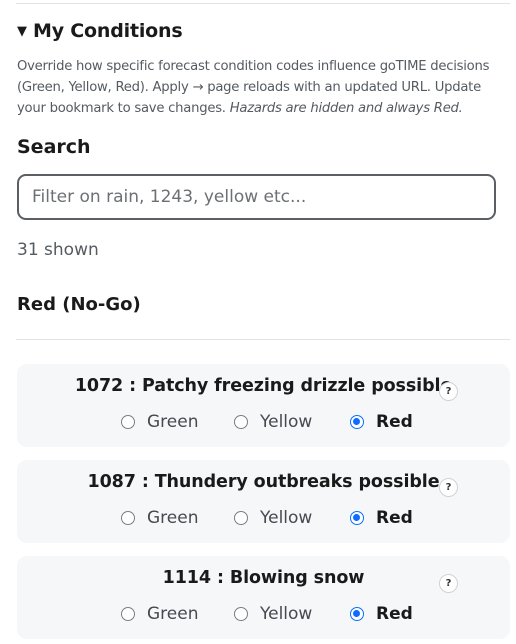 This screenshot has width=516, height=644. Describe the element at coordinates (263, 578) in the screenshot. I see `condition-title: 1114 : Blowing snow` at that location.